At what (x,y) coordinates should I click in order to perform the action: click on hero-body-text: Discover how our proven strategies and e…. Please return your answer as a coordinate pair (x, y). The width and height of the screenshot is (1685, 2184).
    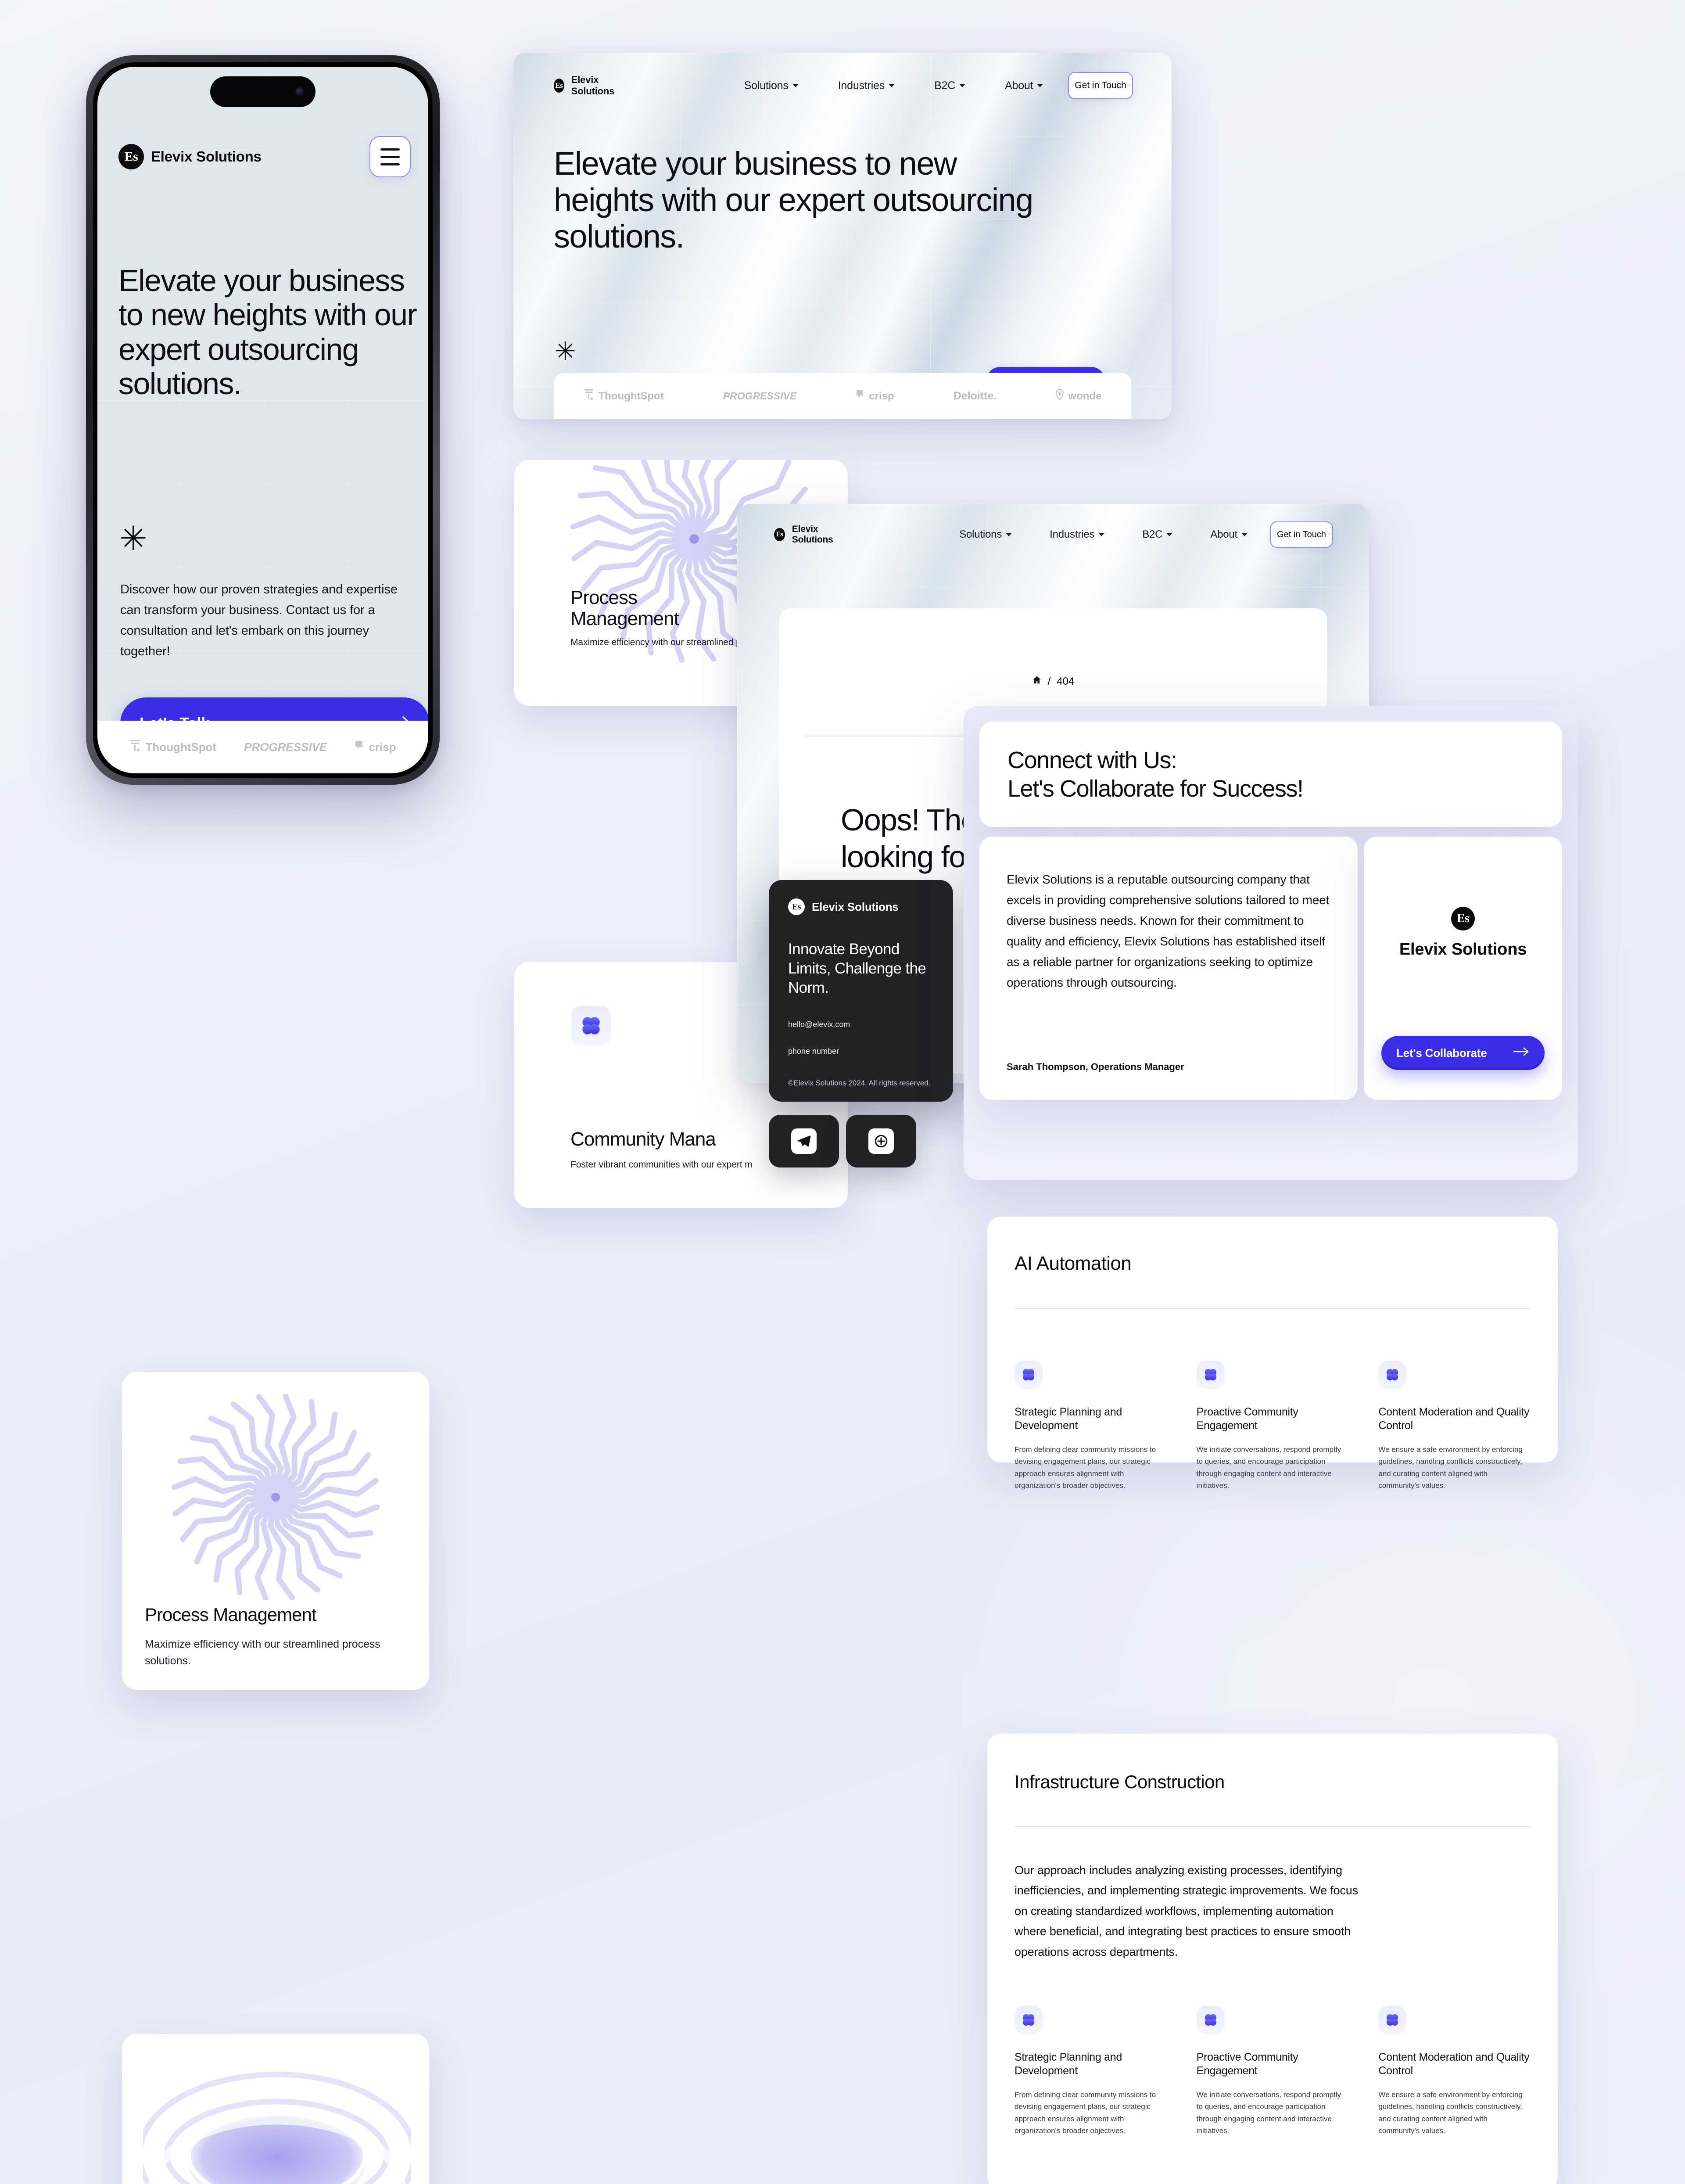
    Looking at the image, I should click on (259, 620).